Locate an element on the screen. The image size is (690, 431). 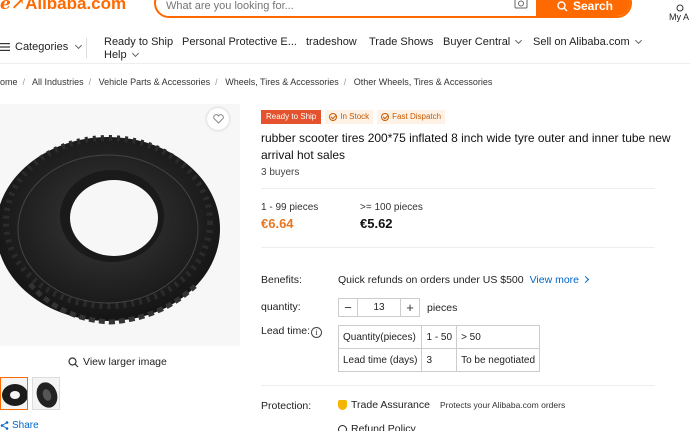
table-cell: 3 is located at coordinates (439, 360).